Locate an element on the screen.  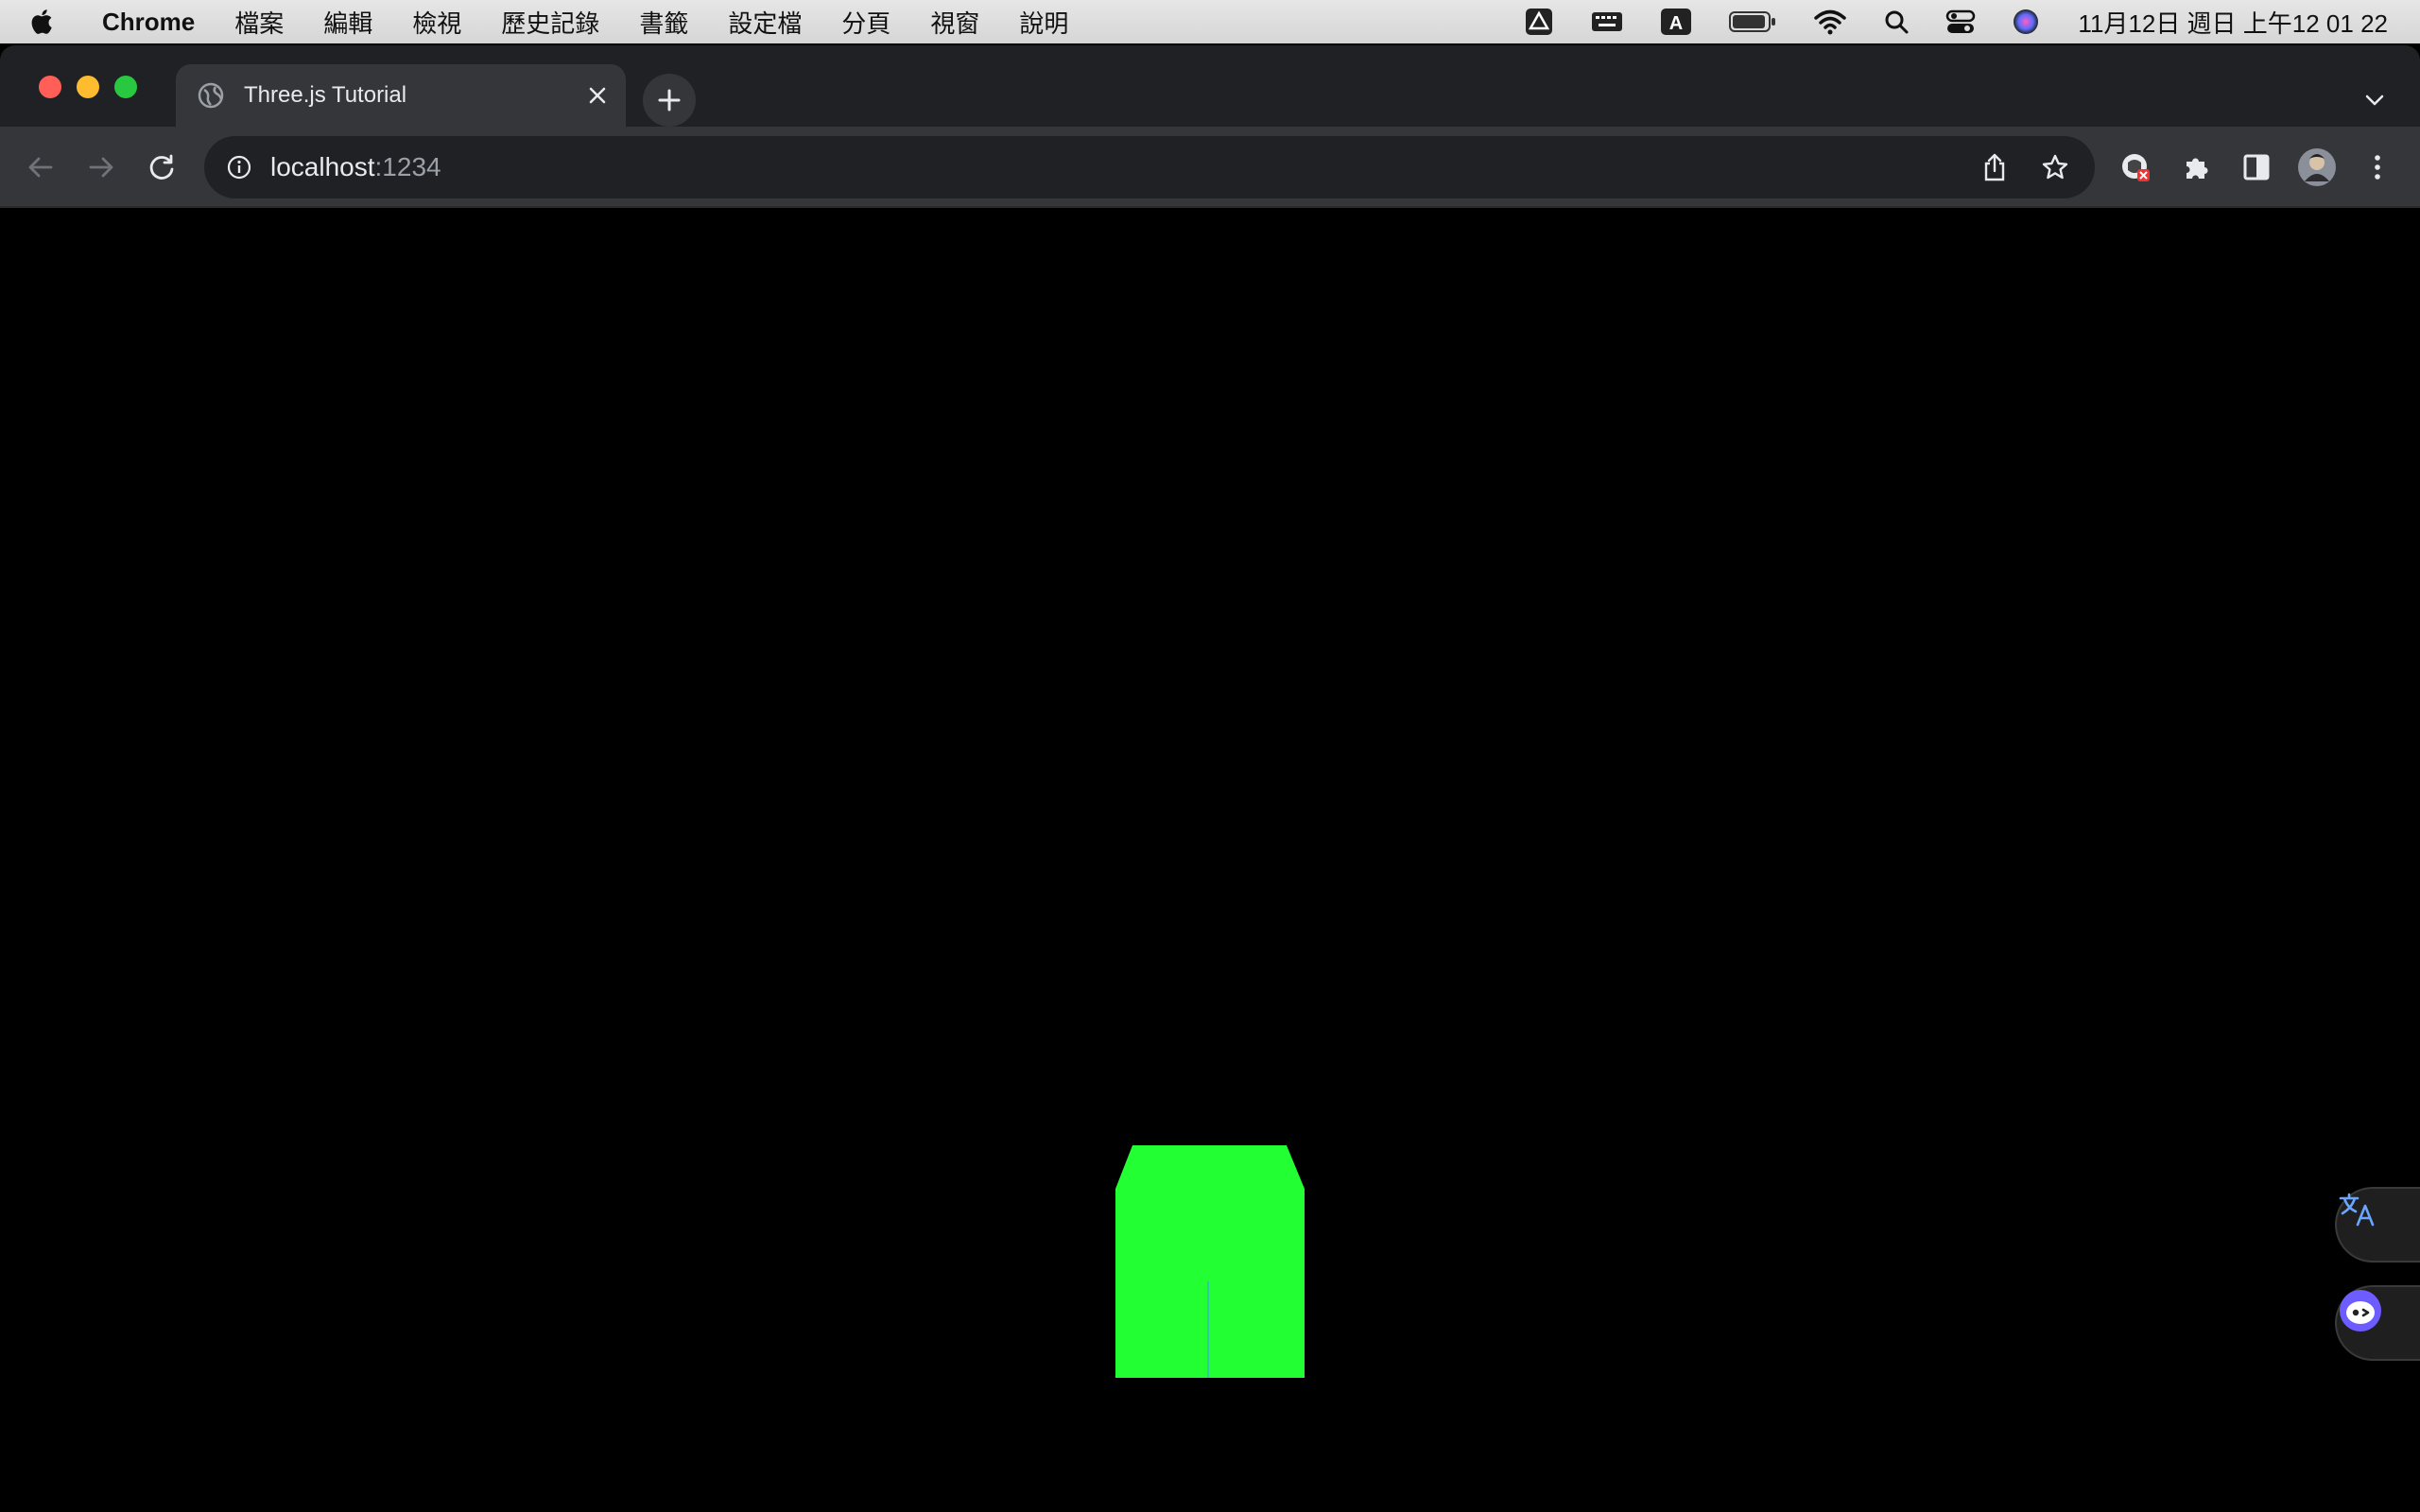
close-tab-icon is located at coordinates (597, 95).